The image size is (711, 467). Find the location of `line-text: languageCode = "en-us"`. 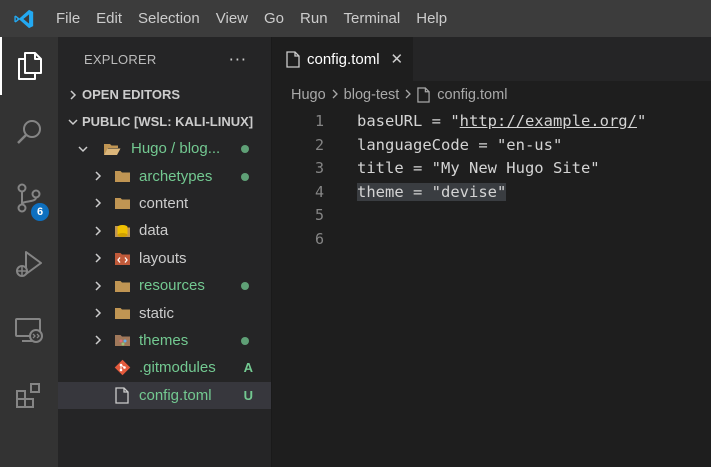

line-text: languageCode = "en-us" is located at coordinates (460, 144).